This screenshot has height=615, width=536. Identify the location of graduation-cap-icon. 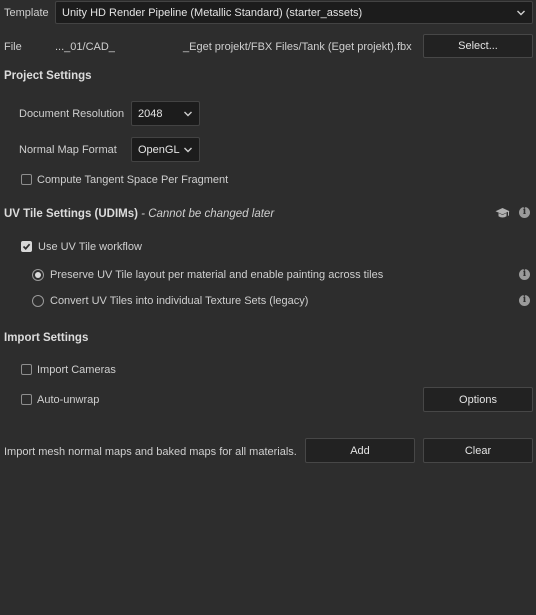
(502, 213).